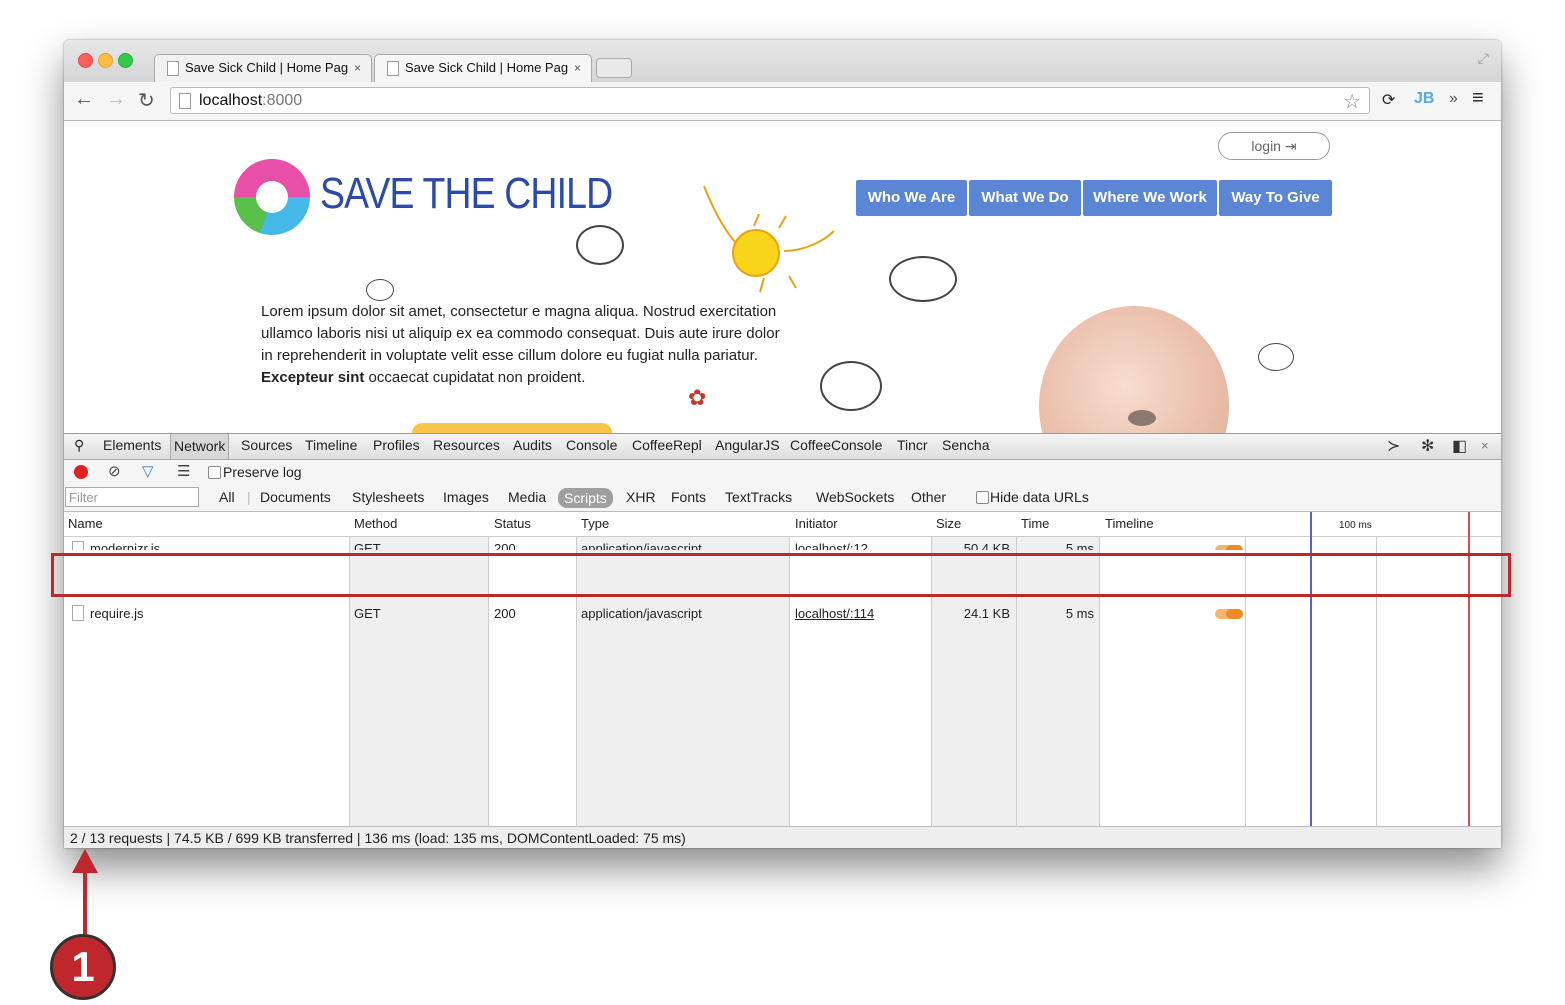  Describe the element at coordinates (466, 445) in the screenshot. I see `tab-resources: Resources` at that location.